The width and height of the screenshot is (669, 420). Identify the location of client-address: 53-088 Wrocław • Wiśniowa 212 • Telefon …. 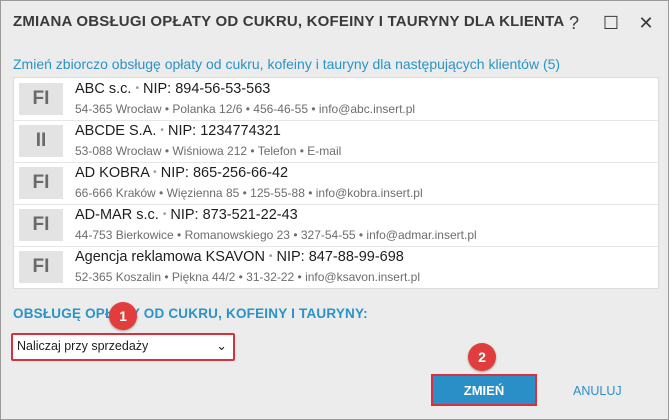
(208, 151).